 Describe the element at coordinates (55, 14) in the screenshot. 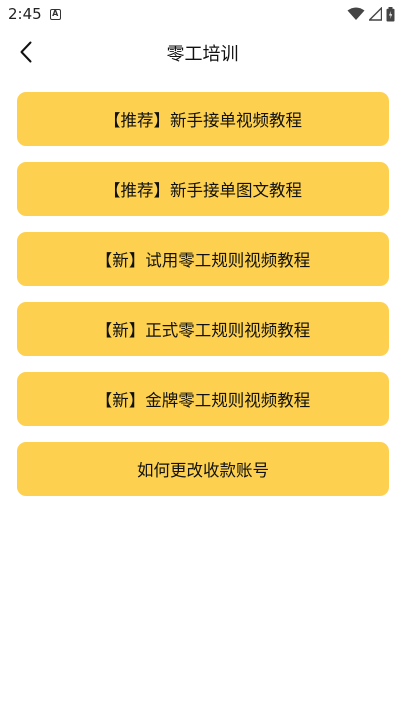

I see `notification-badge-icon: A` at that location.